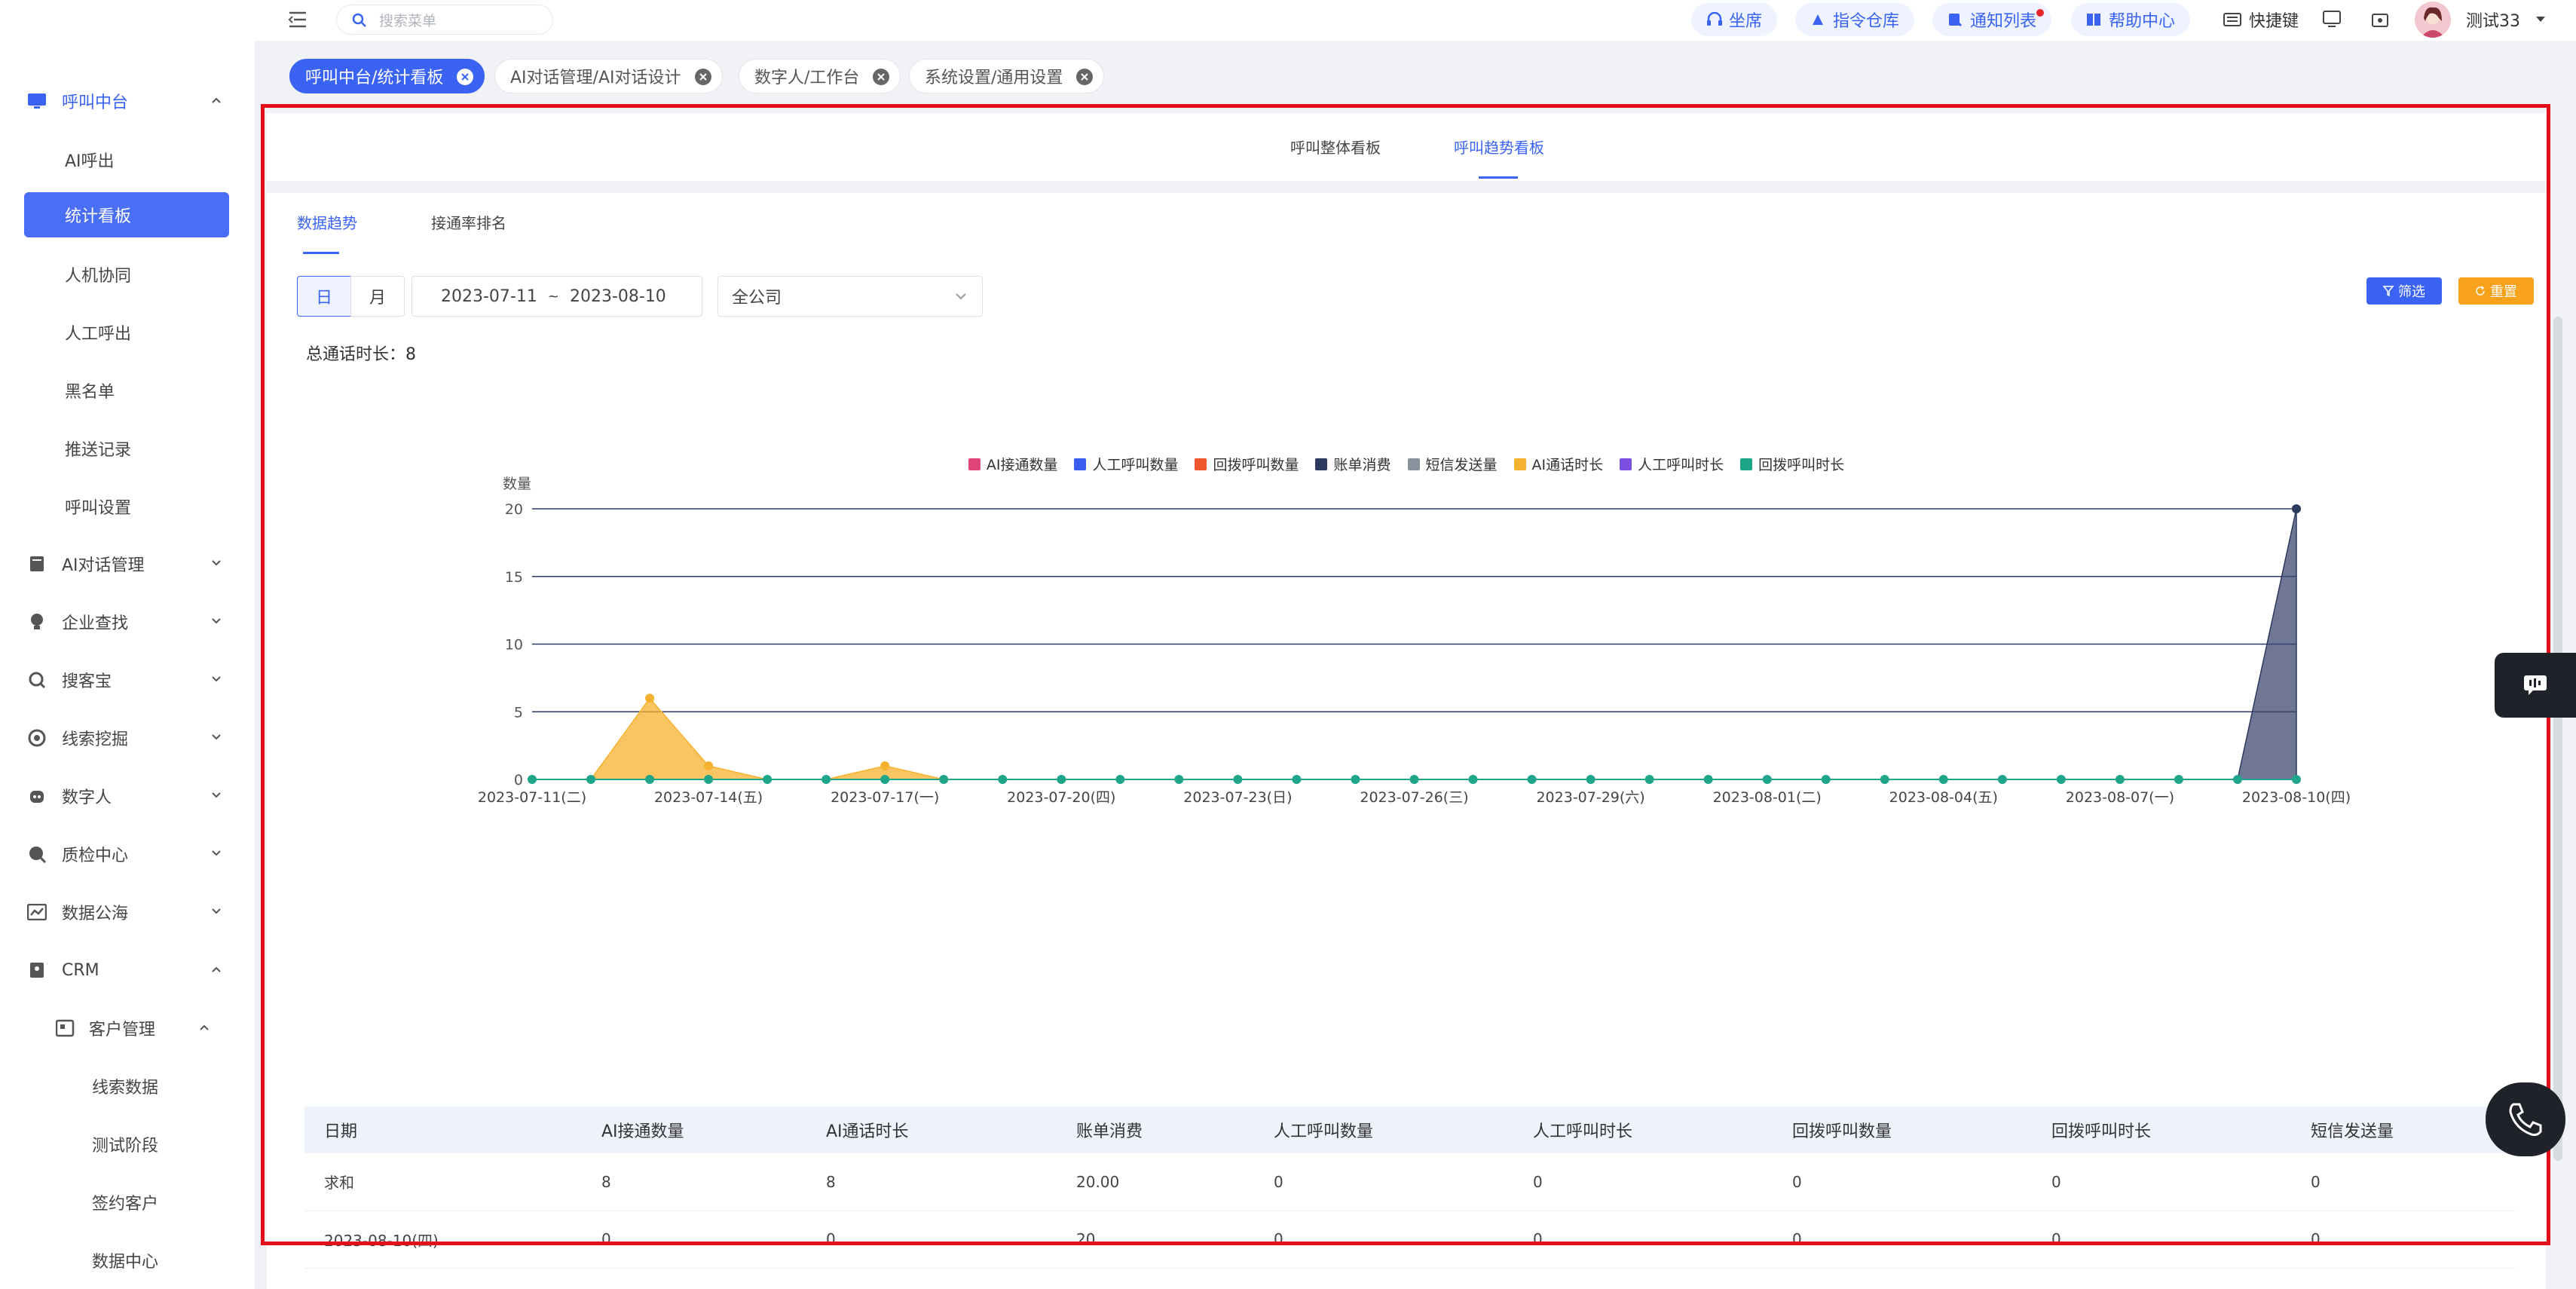  I want to click on sidebar-group-data-sea: 数据公海, so click(128, 912).